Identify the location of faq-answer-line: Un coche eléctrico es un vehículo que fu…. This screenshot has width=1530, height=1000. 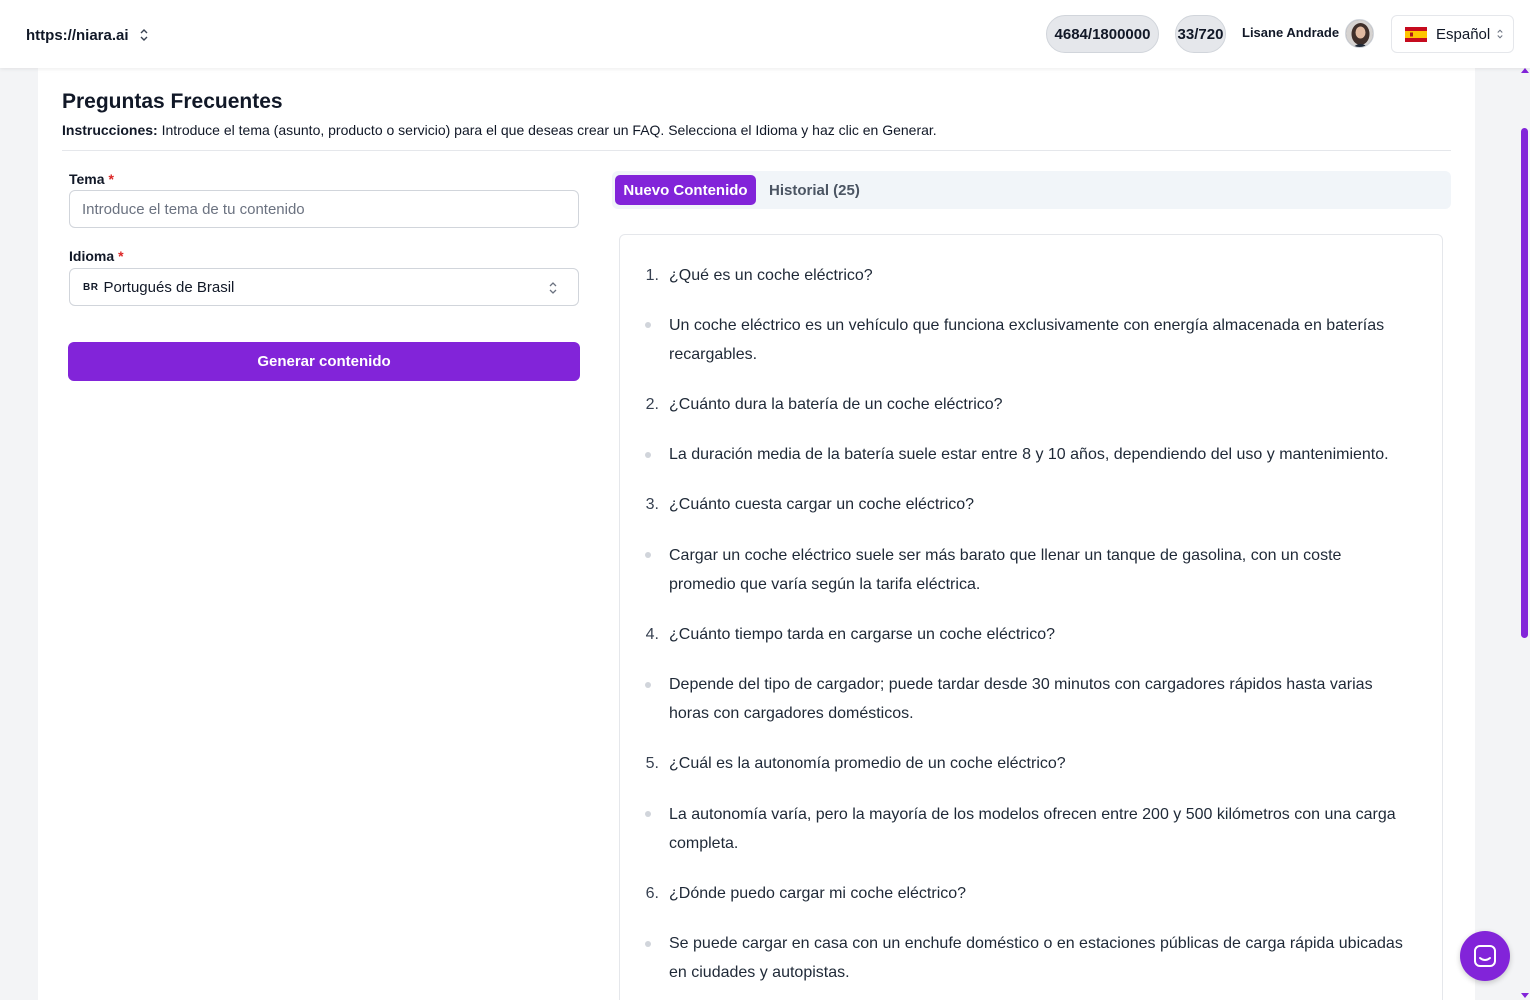
(1027, 325).